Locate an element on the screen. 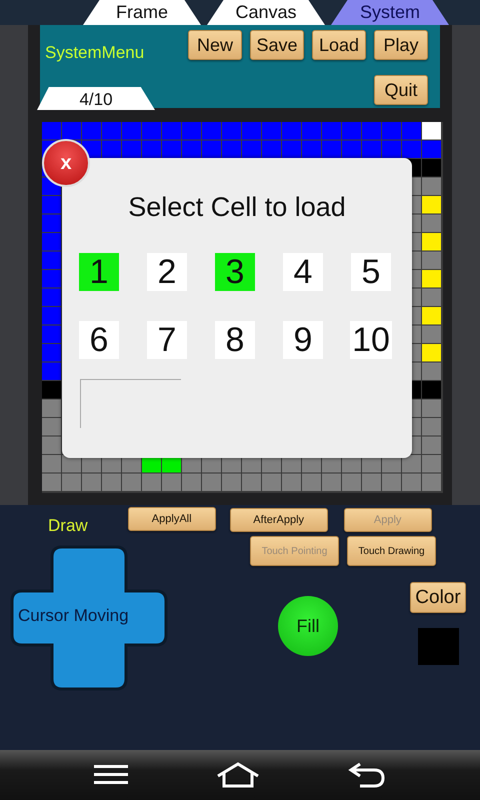 The height and width of the screenshot is (800, 480). slot-button: 8 is located at coordinates (235, 340).